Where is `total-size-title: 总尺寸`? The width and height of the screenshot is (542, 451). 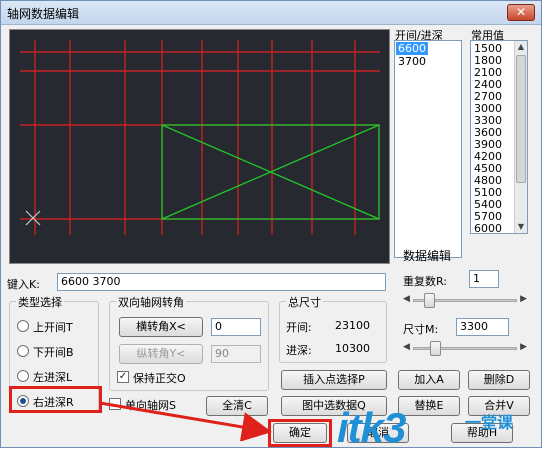
total-size-title: 总尺寸 is located at coordinates (304, 302).